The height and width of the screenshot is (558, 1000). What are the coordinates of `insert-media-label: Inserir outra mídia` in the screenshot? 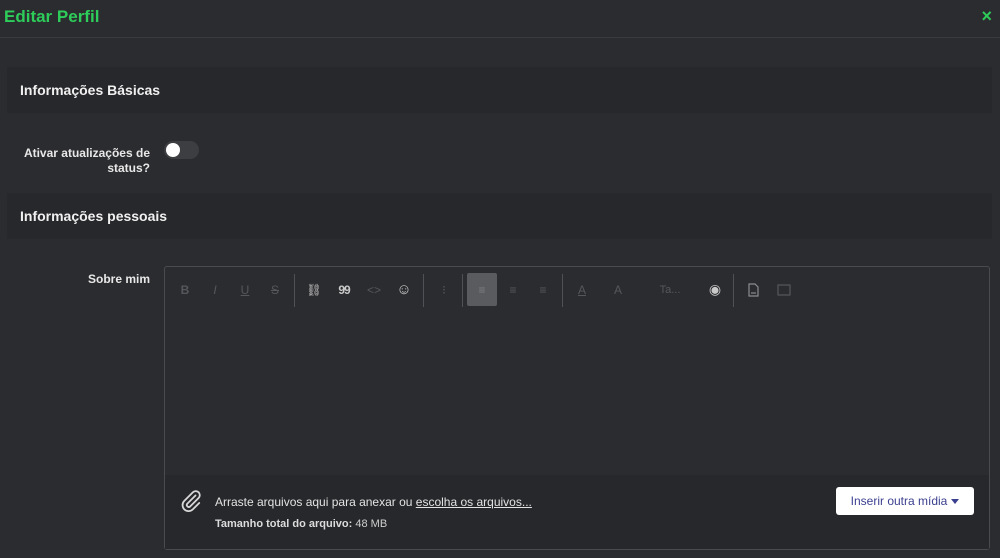 It's located at (899, 501).